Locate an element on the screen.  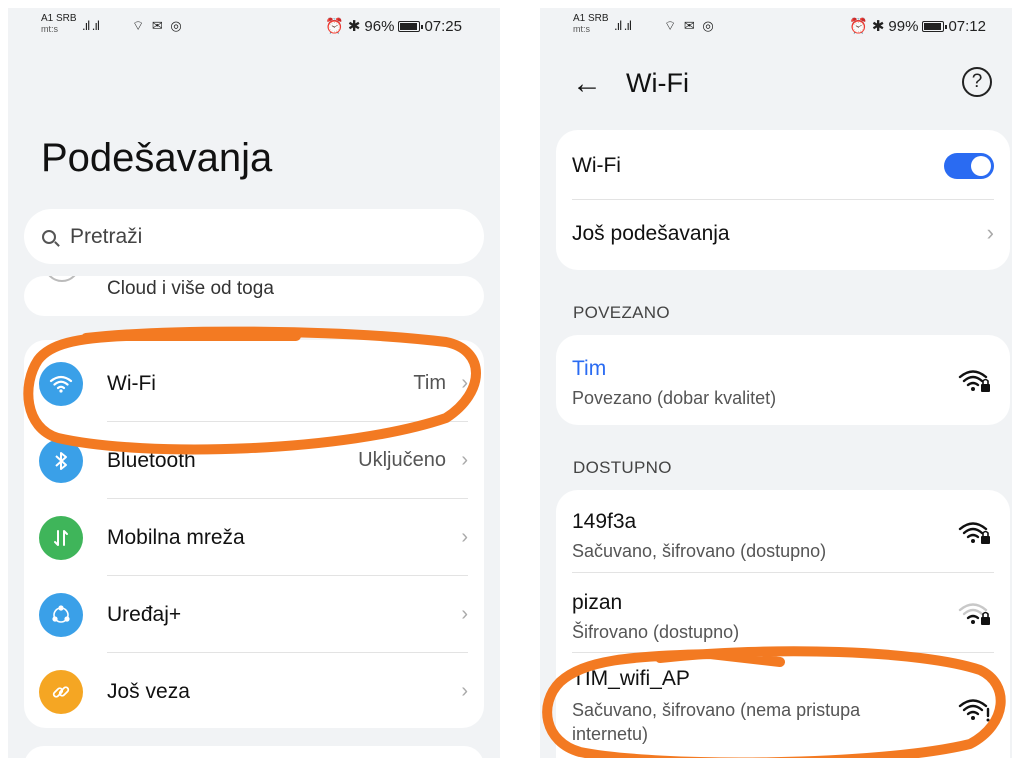
cloud-item: Cloud i više od toga is located at coordinates (254, 296).